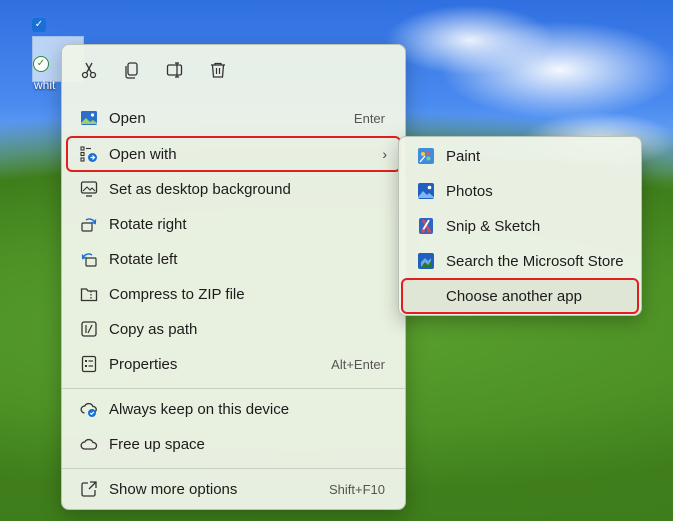 The width and height of the screenshot is (673, 521). Describe the element at coordinates (426, 226) in the screenshot. I see `snip-sketch-icon` at that location.